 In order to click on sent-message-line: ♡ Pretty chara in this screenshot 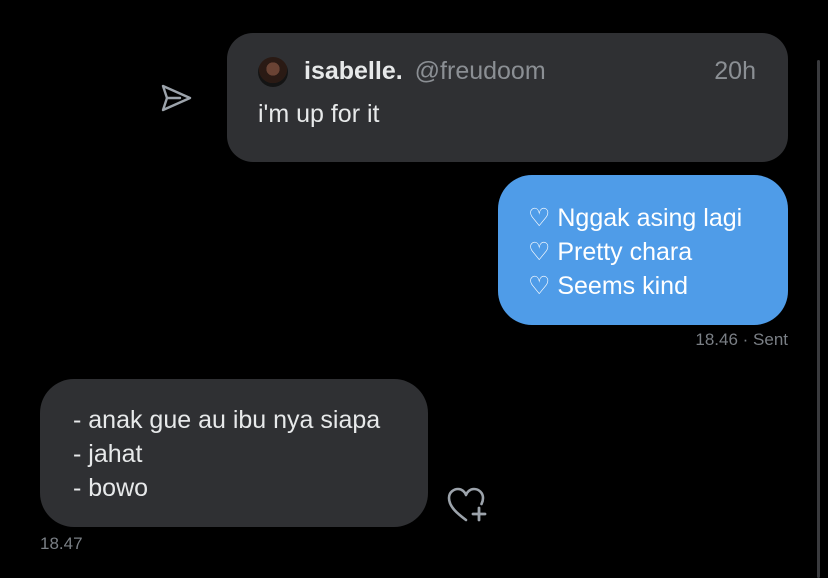, I will do `click(610, 252)`.